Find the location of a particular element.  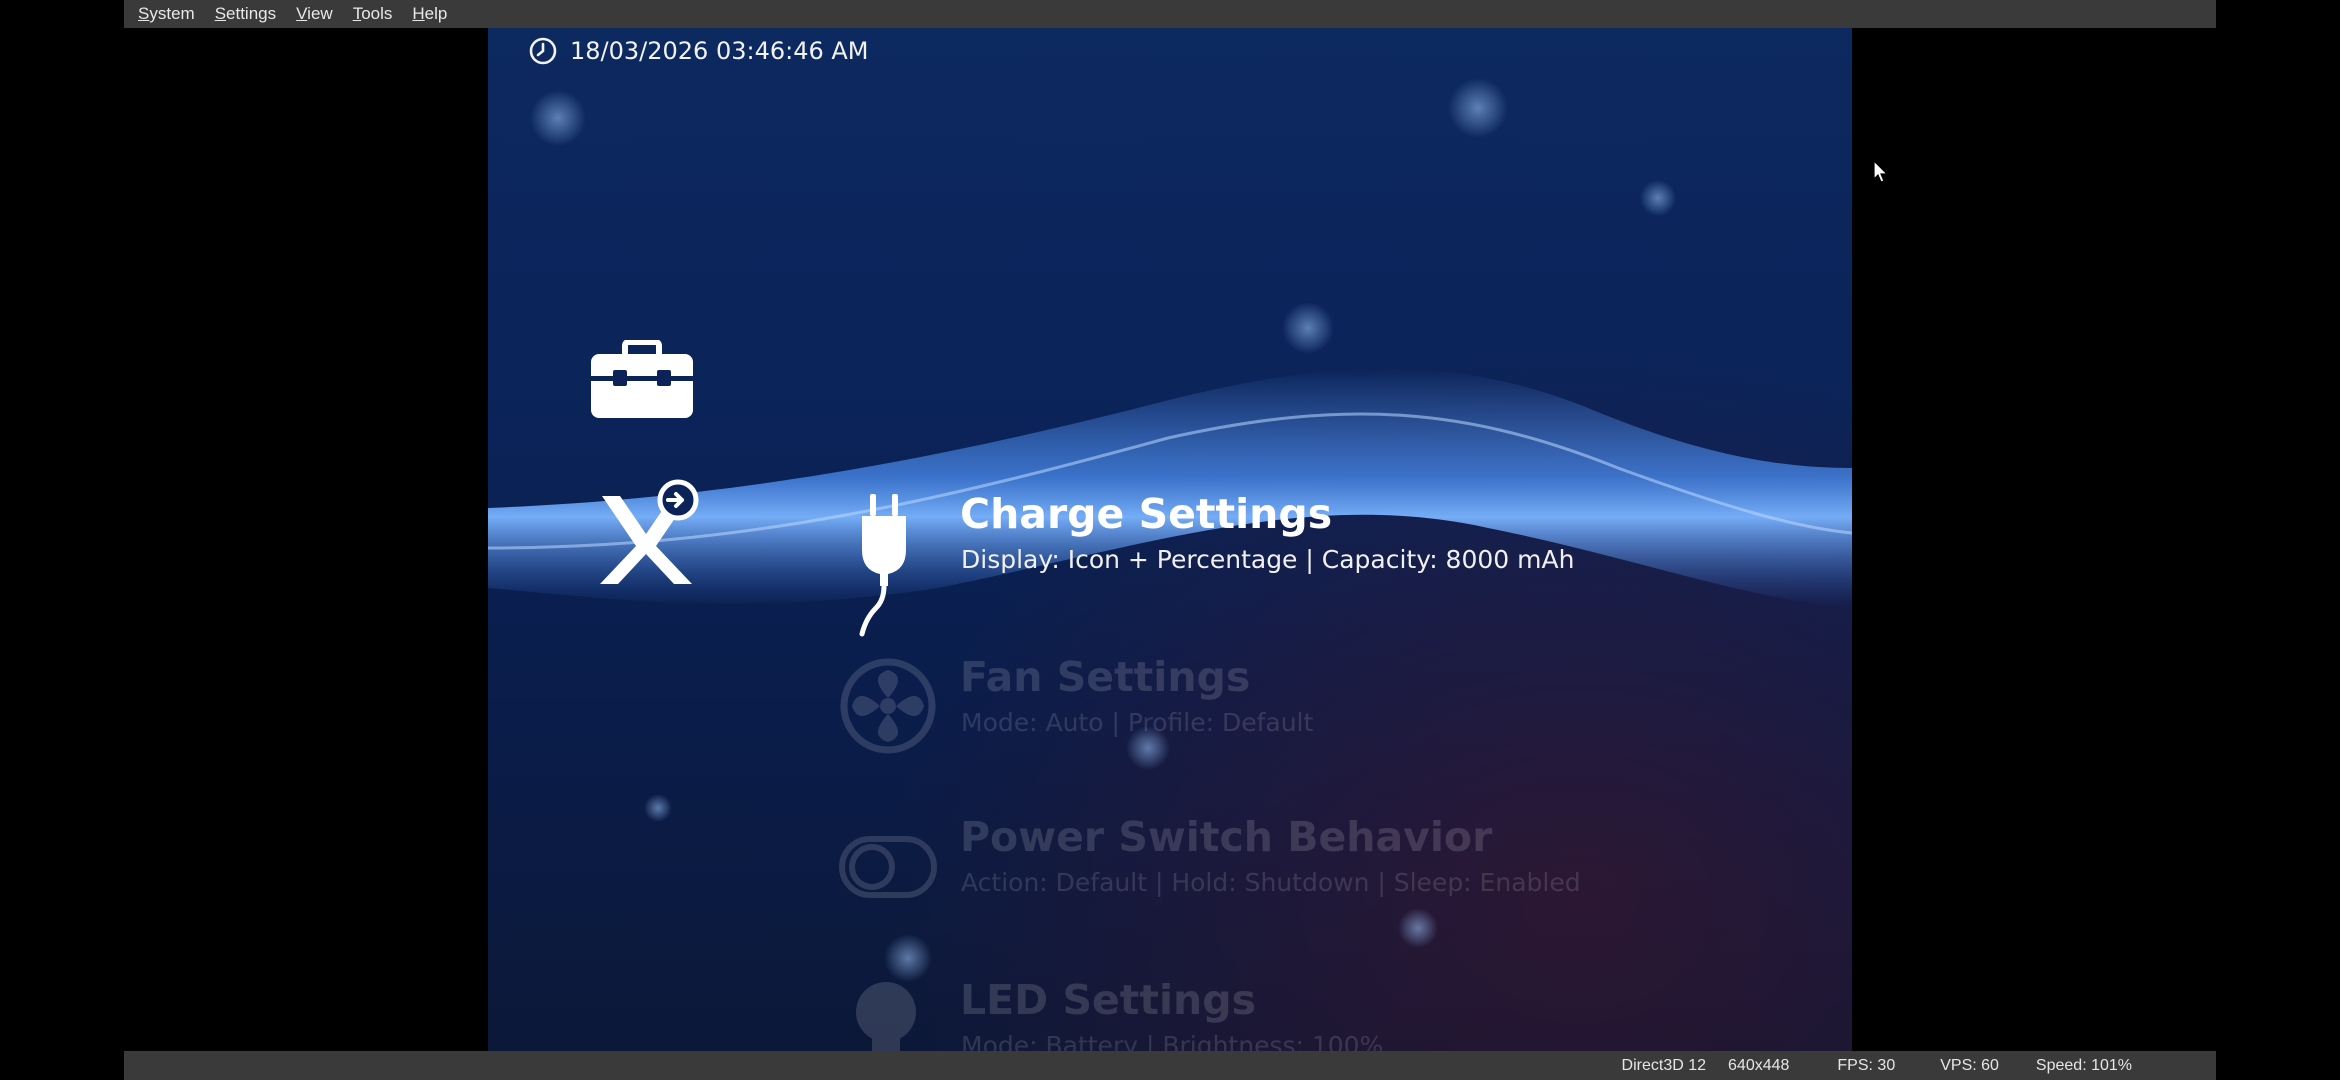

renderer-label: Direct3D 12 is located at coordinates (1664, 1065).